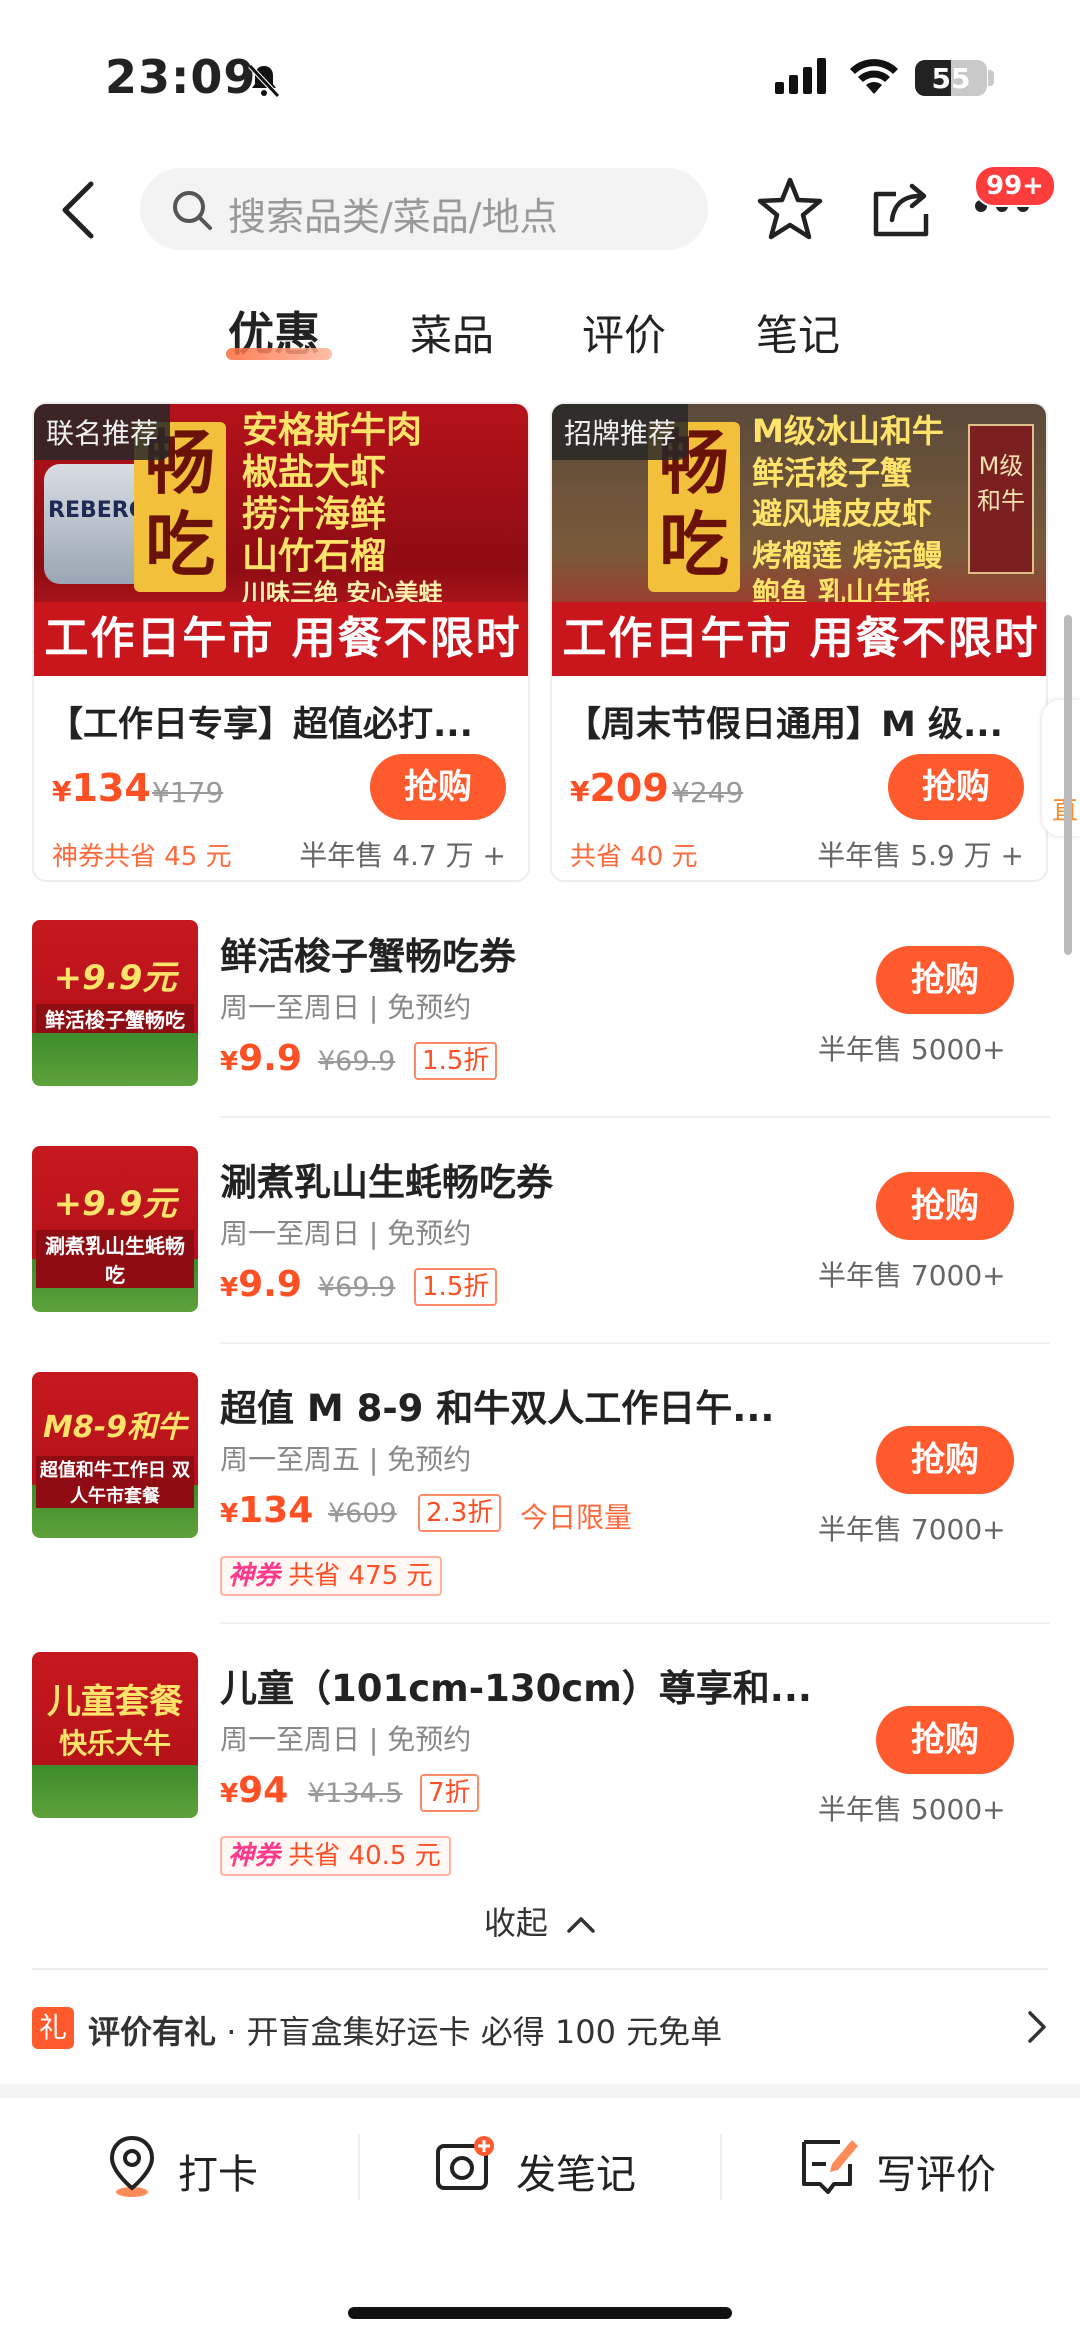 The width and height of the screenshot is (1080, 2341). I want to click on search-placeholder: 搜索品类/菜品/地点, so click(393, 217).